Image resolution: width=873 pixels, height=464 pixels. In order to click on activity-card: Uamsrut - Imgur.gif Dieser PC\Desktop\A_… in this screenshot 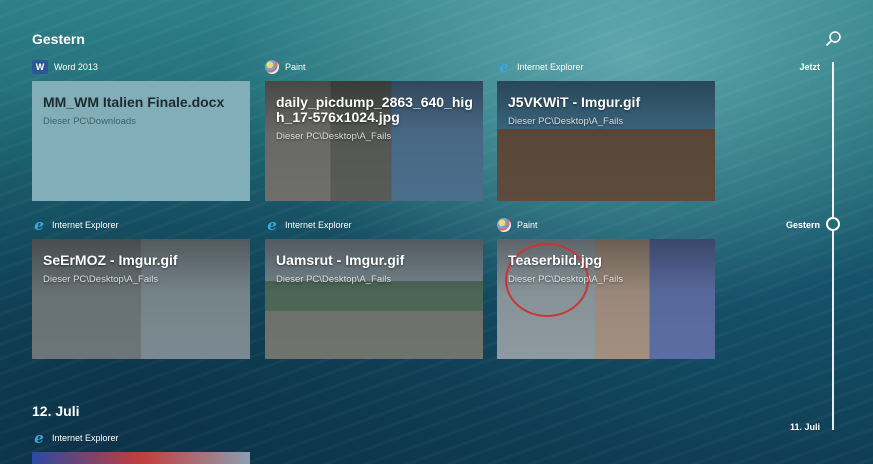, I will do `click(374, 299)`.